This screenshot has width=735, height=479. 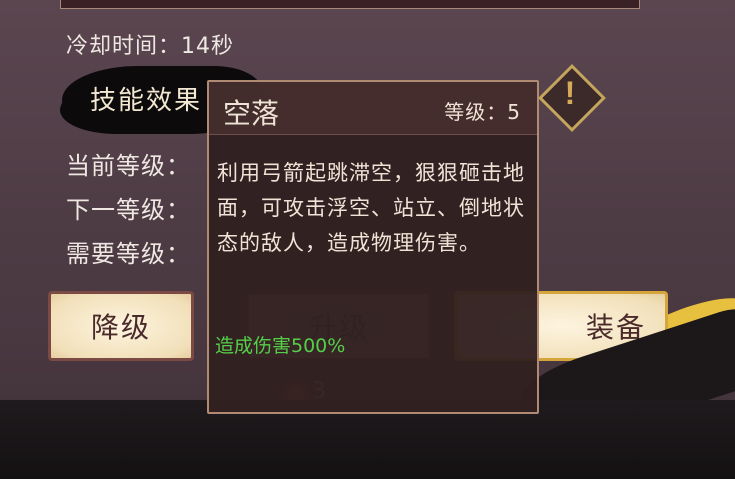 What do you see at coordinates (482, 112) in the screenshot?
I see `skill-level: 等级：5` at bounding box center [482, 112].